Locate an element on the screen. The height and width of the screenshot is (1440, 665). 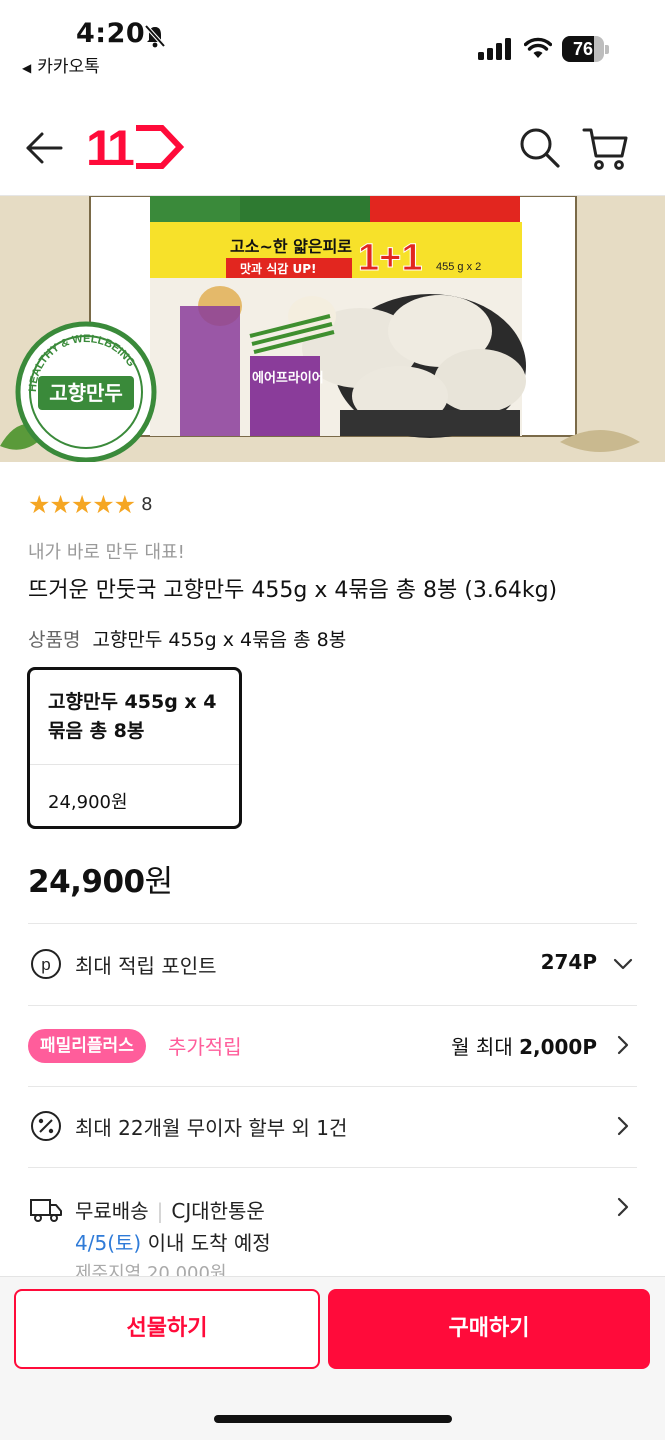
shipping-estimate: 4/5(토) 이내 도착 예정 is located at coordinates (173, 1241).